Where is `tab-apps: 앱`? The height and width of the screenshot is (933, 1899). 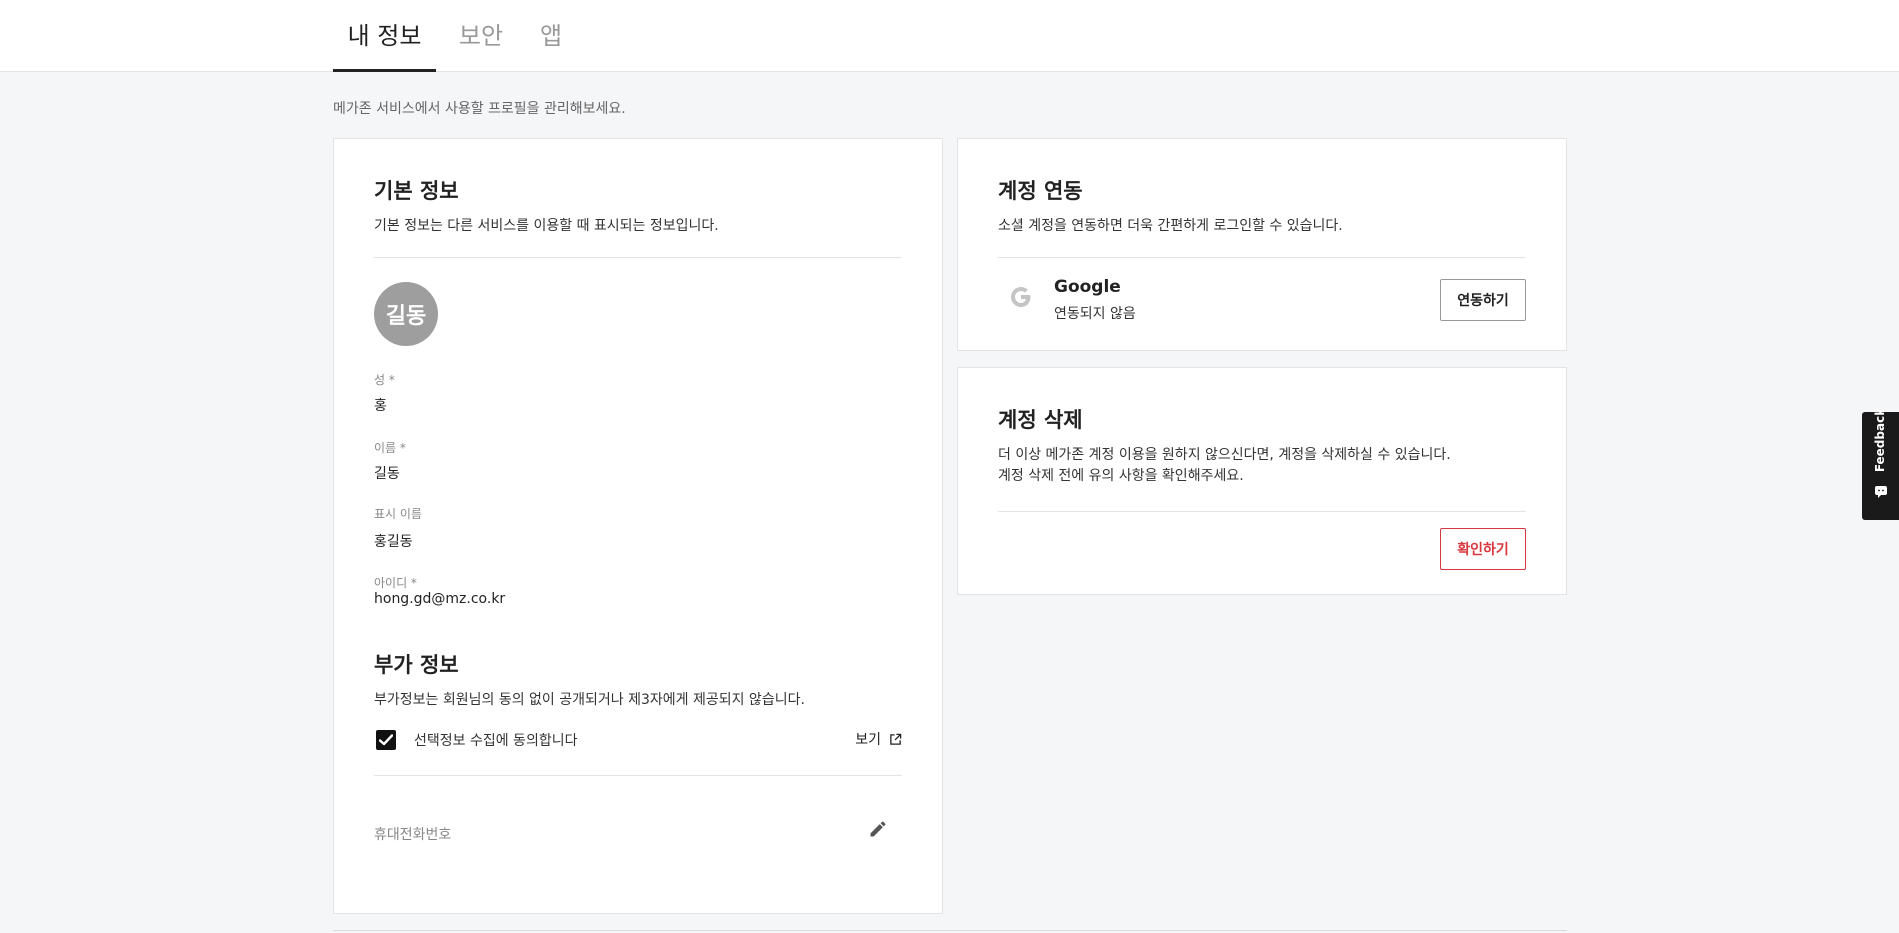
tab-apps: 앱 is located at coordinates (551, 36).